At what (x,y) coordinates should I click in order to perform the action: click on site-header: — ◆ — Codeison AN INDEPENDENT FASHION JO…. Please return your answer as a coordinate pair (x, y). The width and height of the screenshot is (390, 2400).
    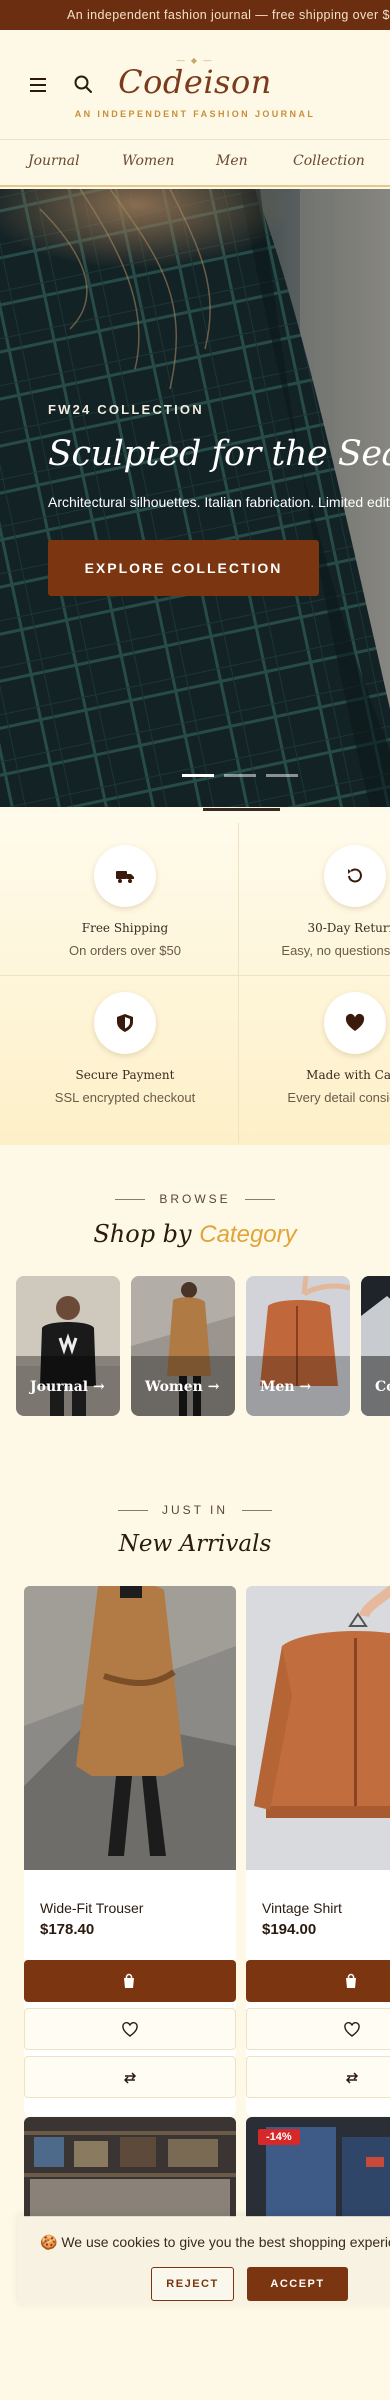
    Looking at the image, I should click on (195, 85).